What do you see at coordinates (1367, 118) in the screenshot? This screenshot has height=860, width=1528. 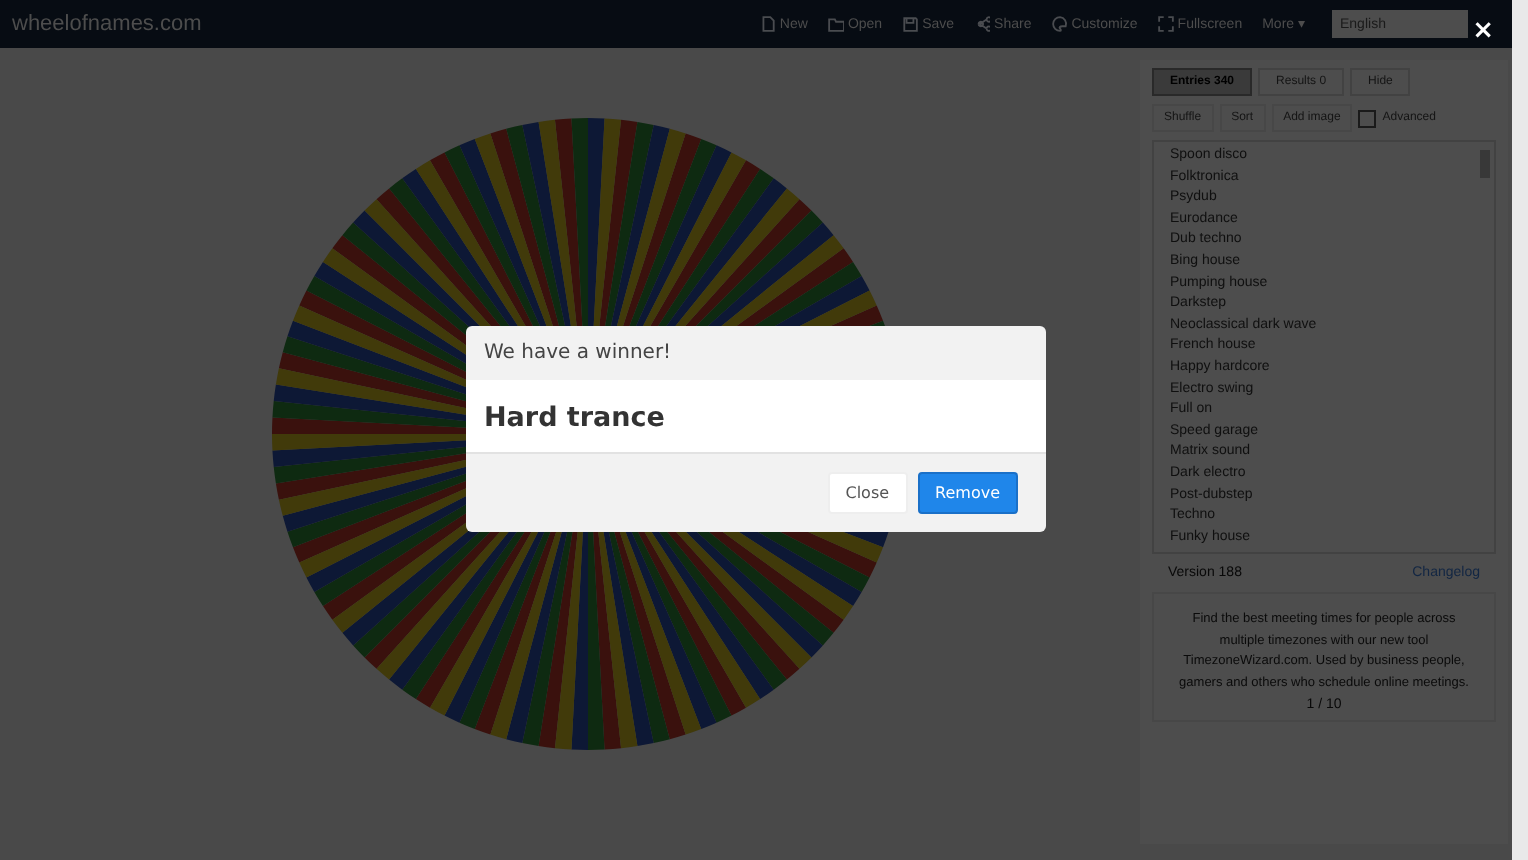 I see `checkbox` at bounding box center [1367, 118].